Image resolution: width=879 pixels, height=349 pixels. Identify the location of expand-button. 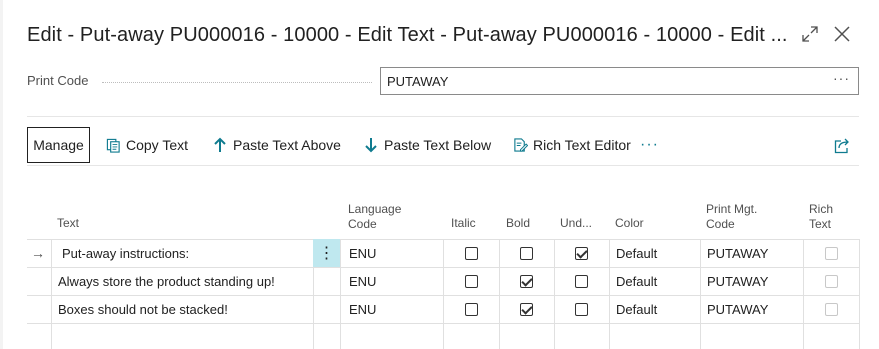
(810, 34).